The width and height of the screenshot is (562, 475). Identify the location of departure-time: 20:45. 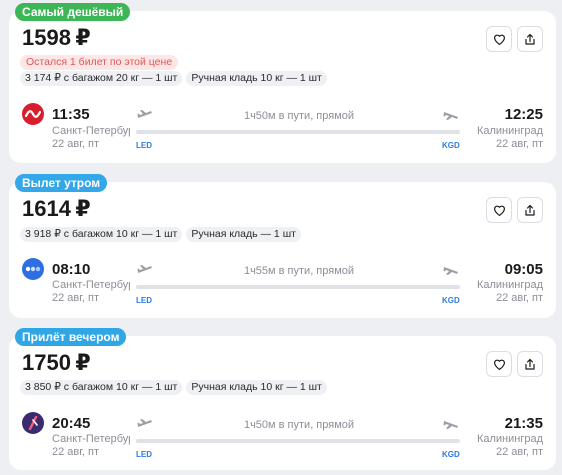
(71, 423).